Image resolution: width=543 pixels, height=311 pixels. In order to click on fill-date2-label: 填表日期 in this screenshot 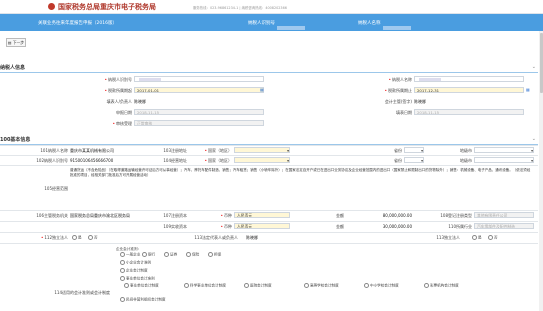, I will do `click(404, 112)`.